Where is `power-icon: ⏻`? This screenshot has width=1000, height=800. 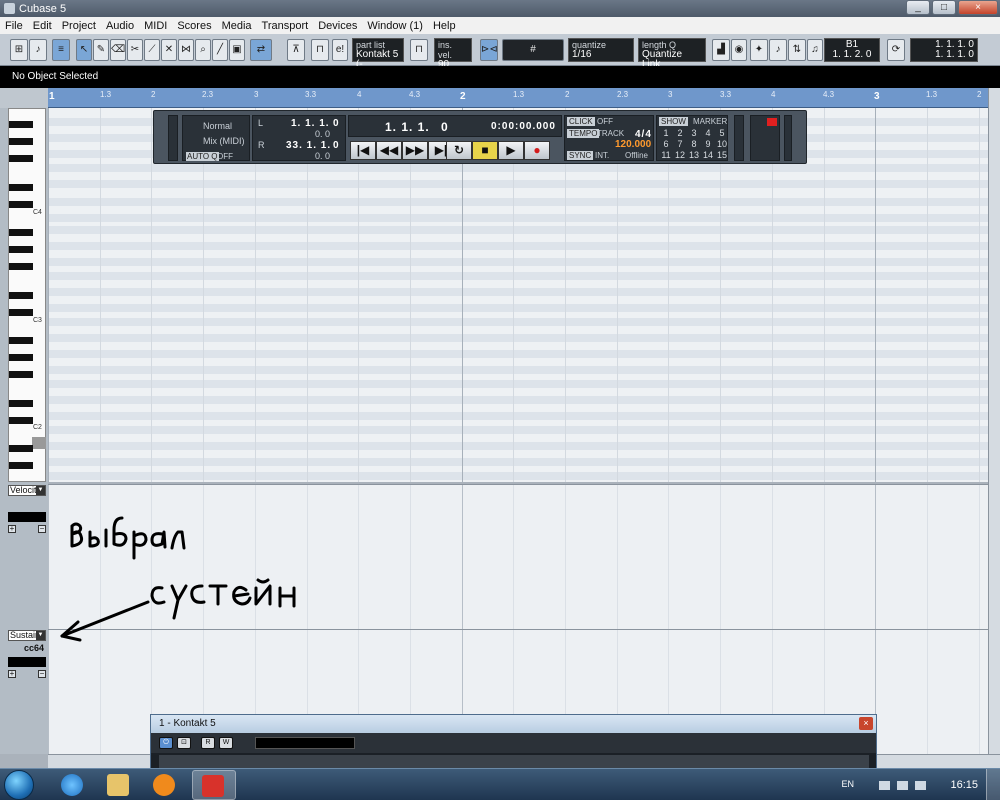 power-icon: ⏻ is located at coordinates (166, 743).